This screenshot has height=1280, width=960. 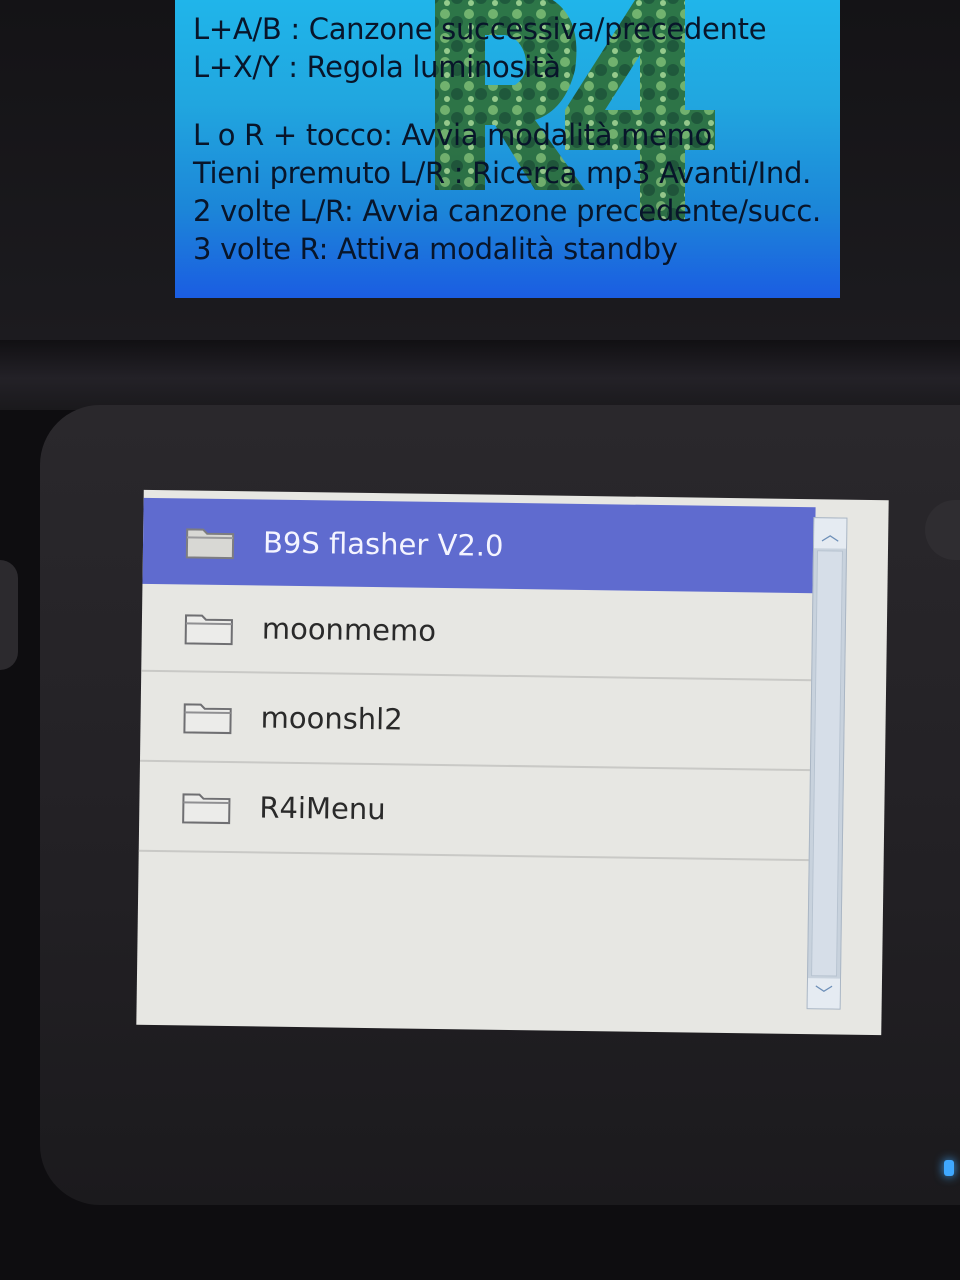 I want to click on device-side-button, so click(x=9, y=615).